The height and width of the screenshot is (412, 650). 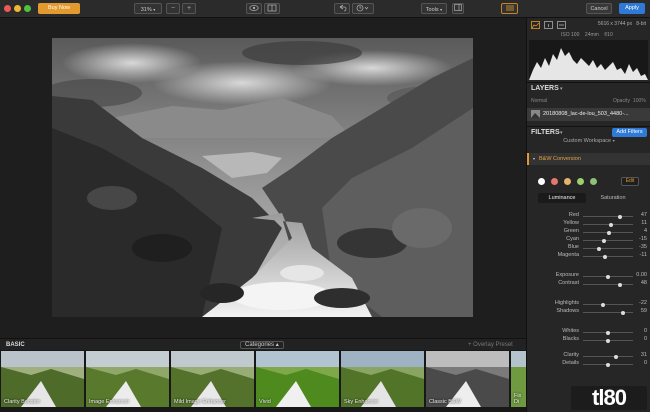 What do you see at coordinates (297, 379) in the screenshot?
I see `preset-thumbnail: Vivid` at bounding box center [297, 379].